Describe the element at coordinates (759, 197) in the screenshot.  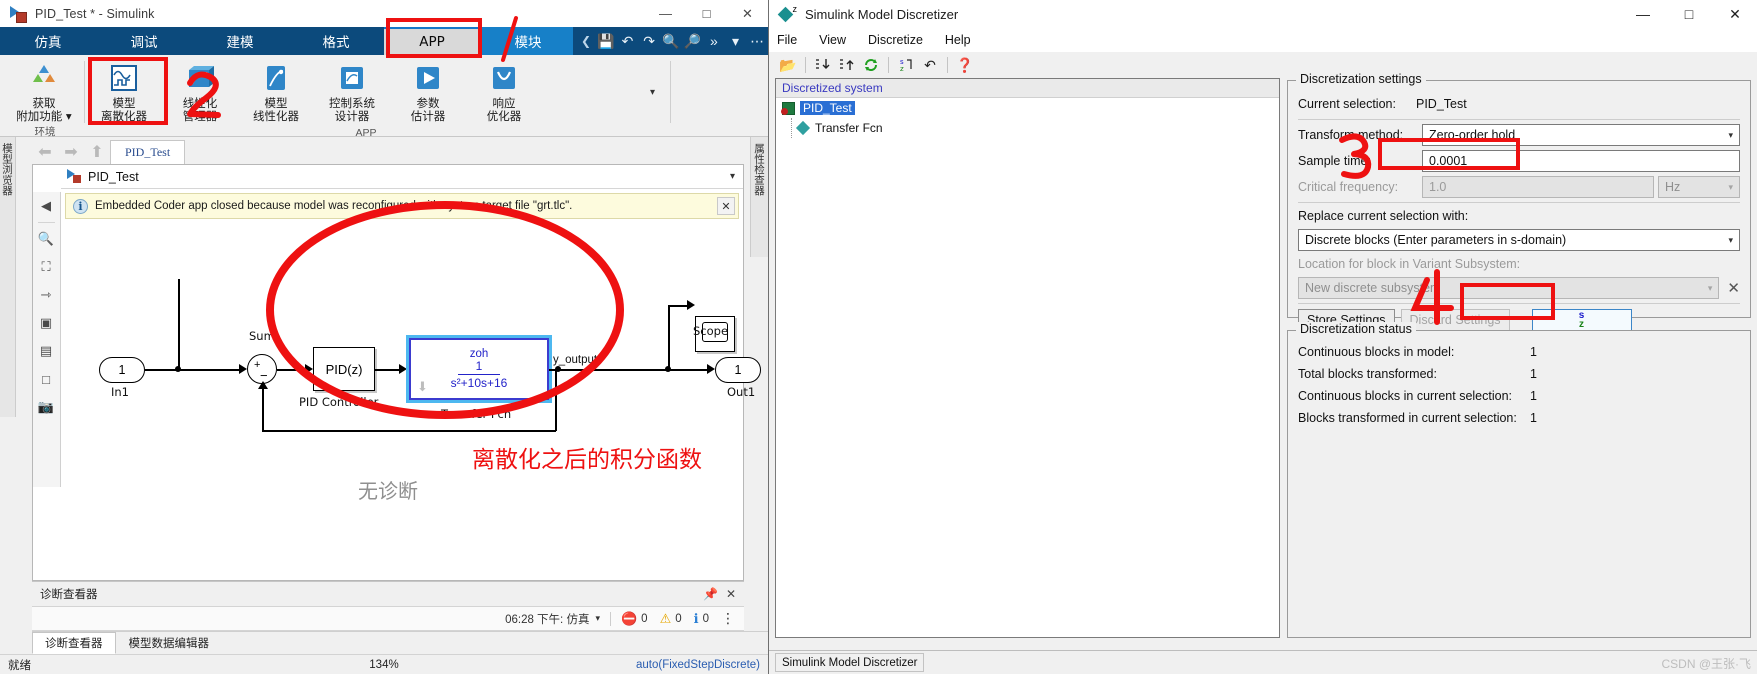
I see `property-inspector-vertical-tab: 属性检查器` at that location.